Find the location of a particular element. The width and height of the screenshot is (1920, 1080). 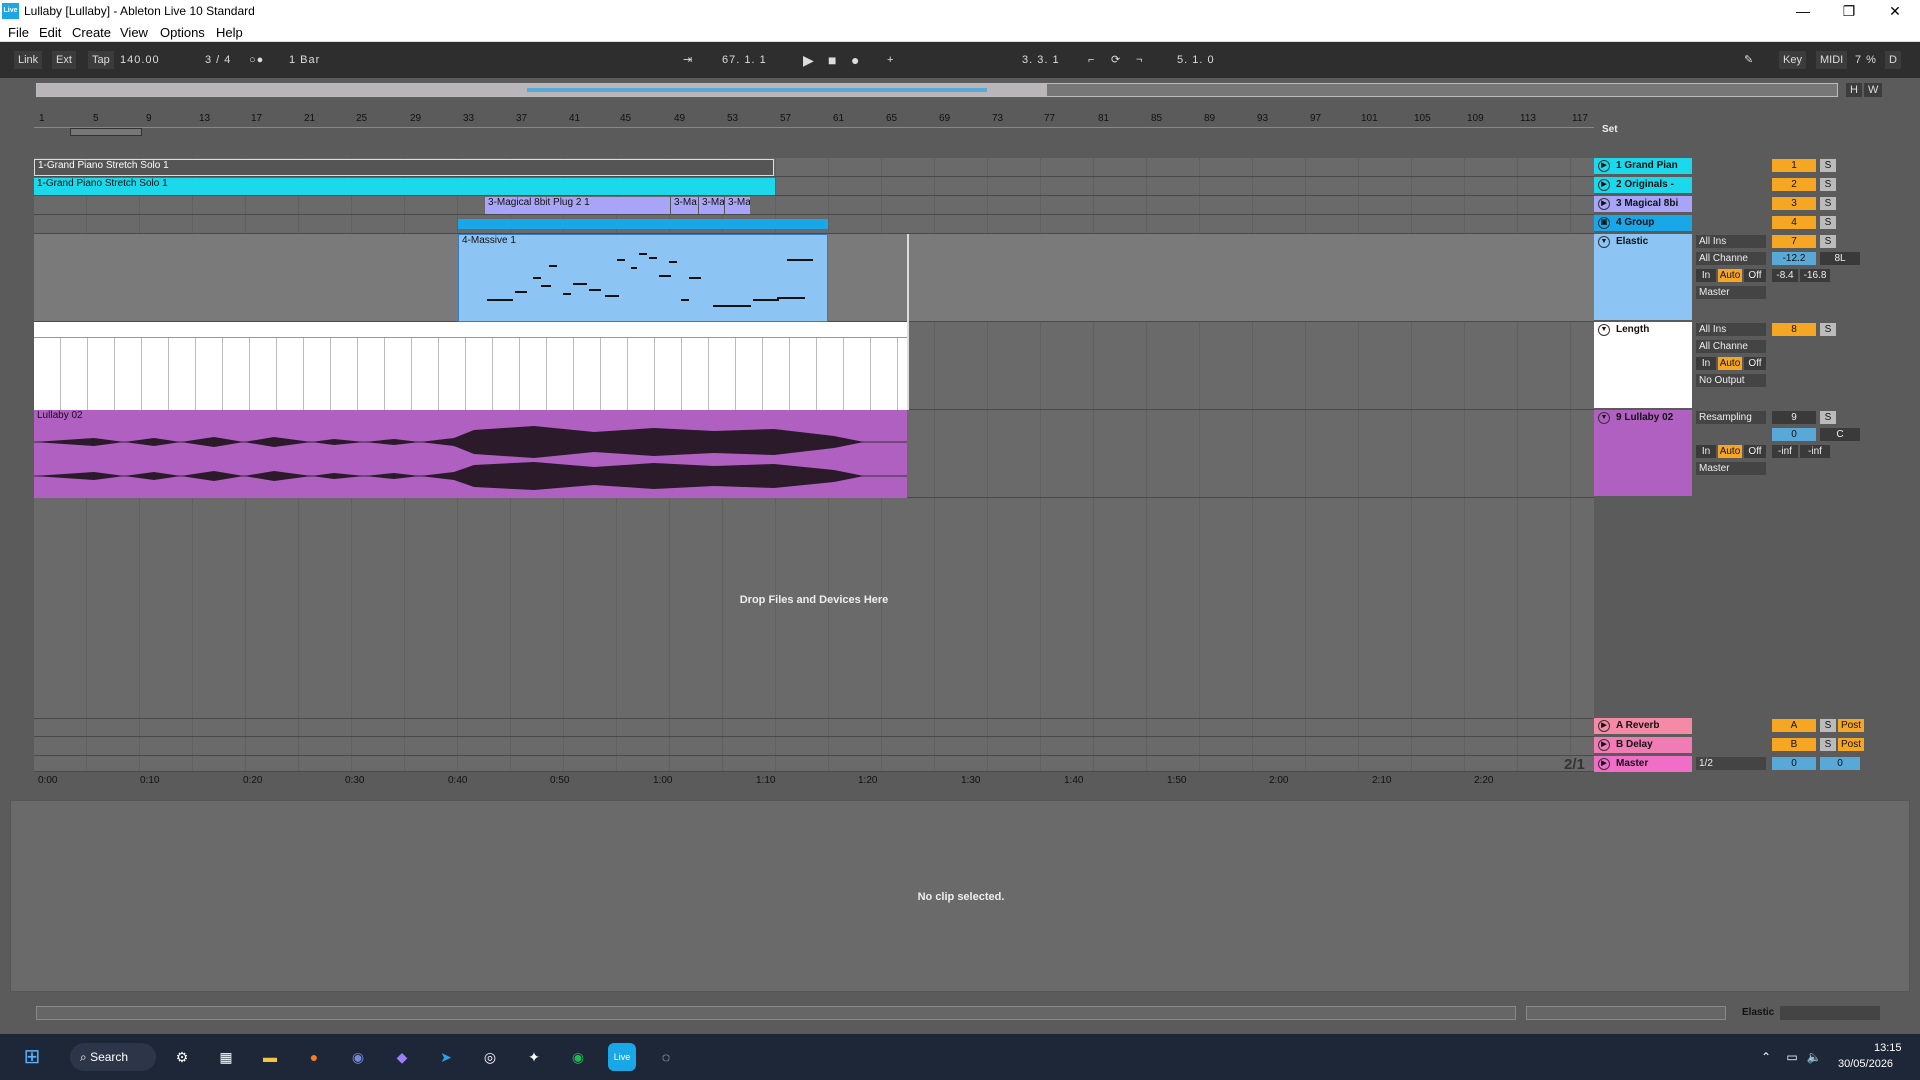

stop-button: ■ is located at coordinates (832, 60).